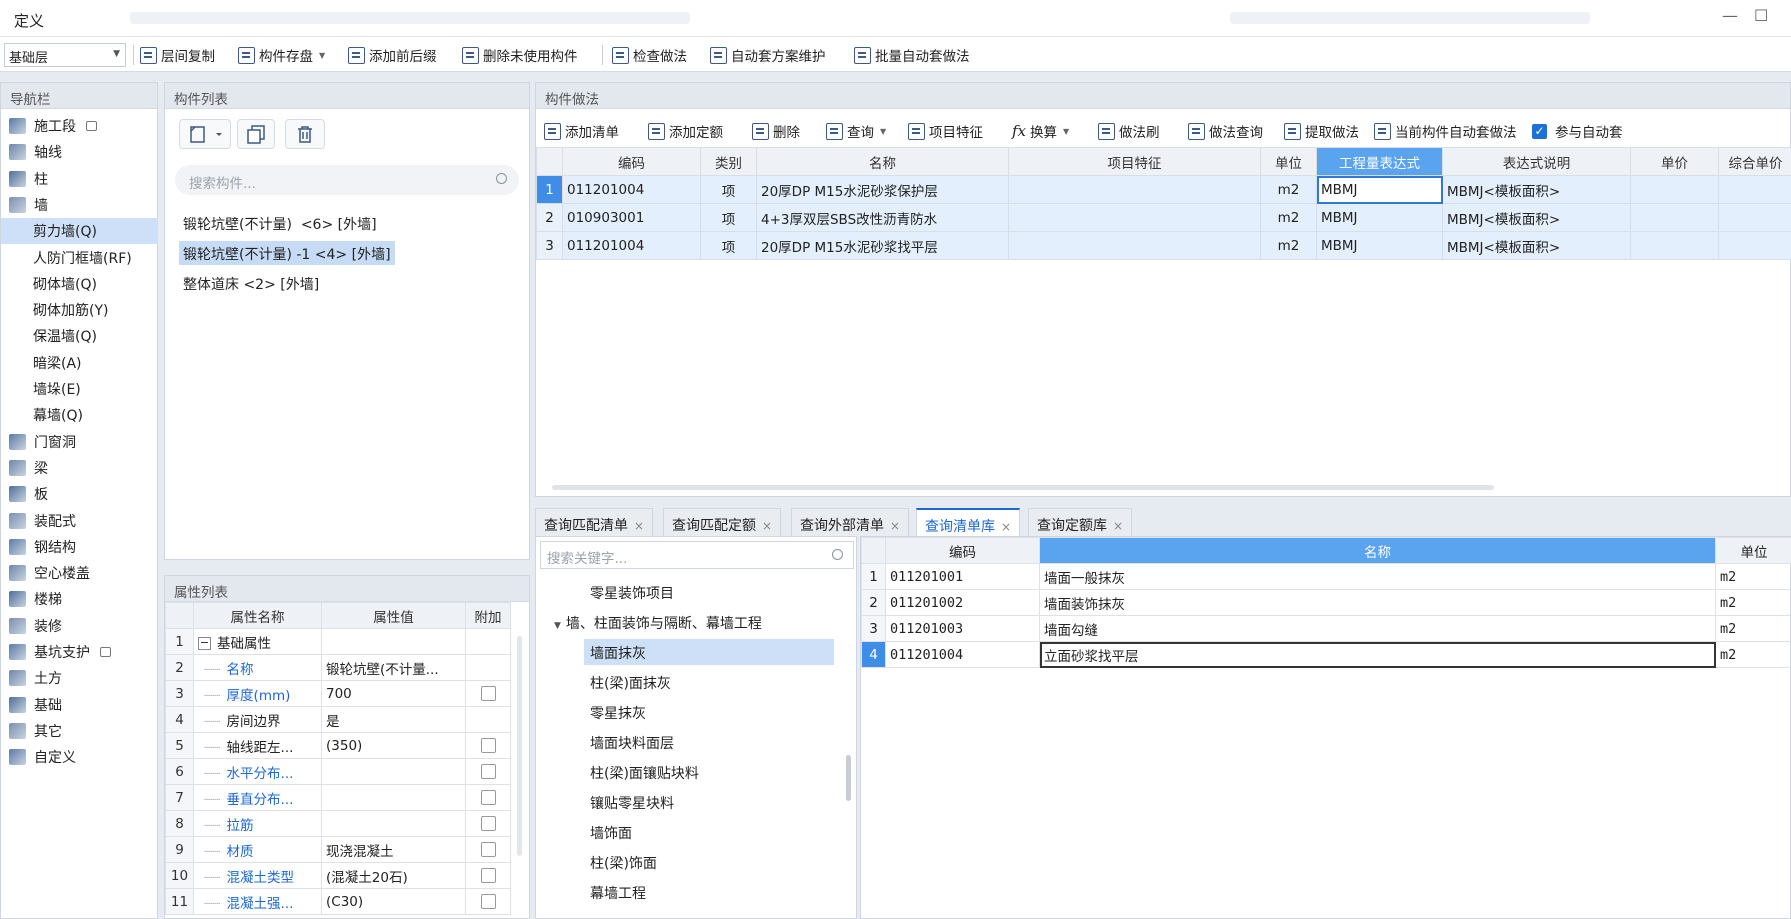 The image size is (1791, 919). I want to click on library-tree-item: 幕墙工程, so click(618, 892).